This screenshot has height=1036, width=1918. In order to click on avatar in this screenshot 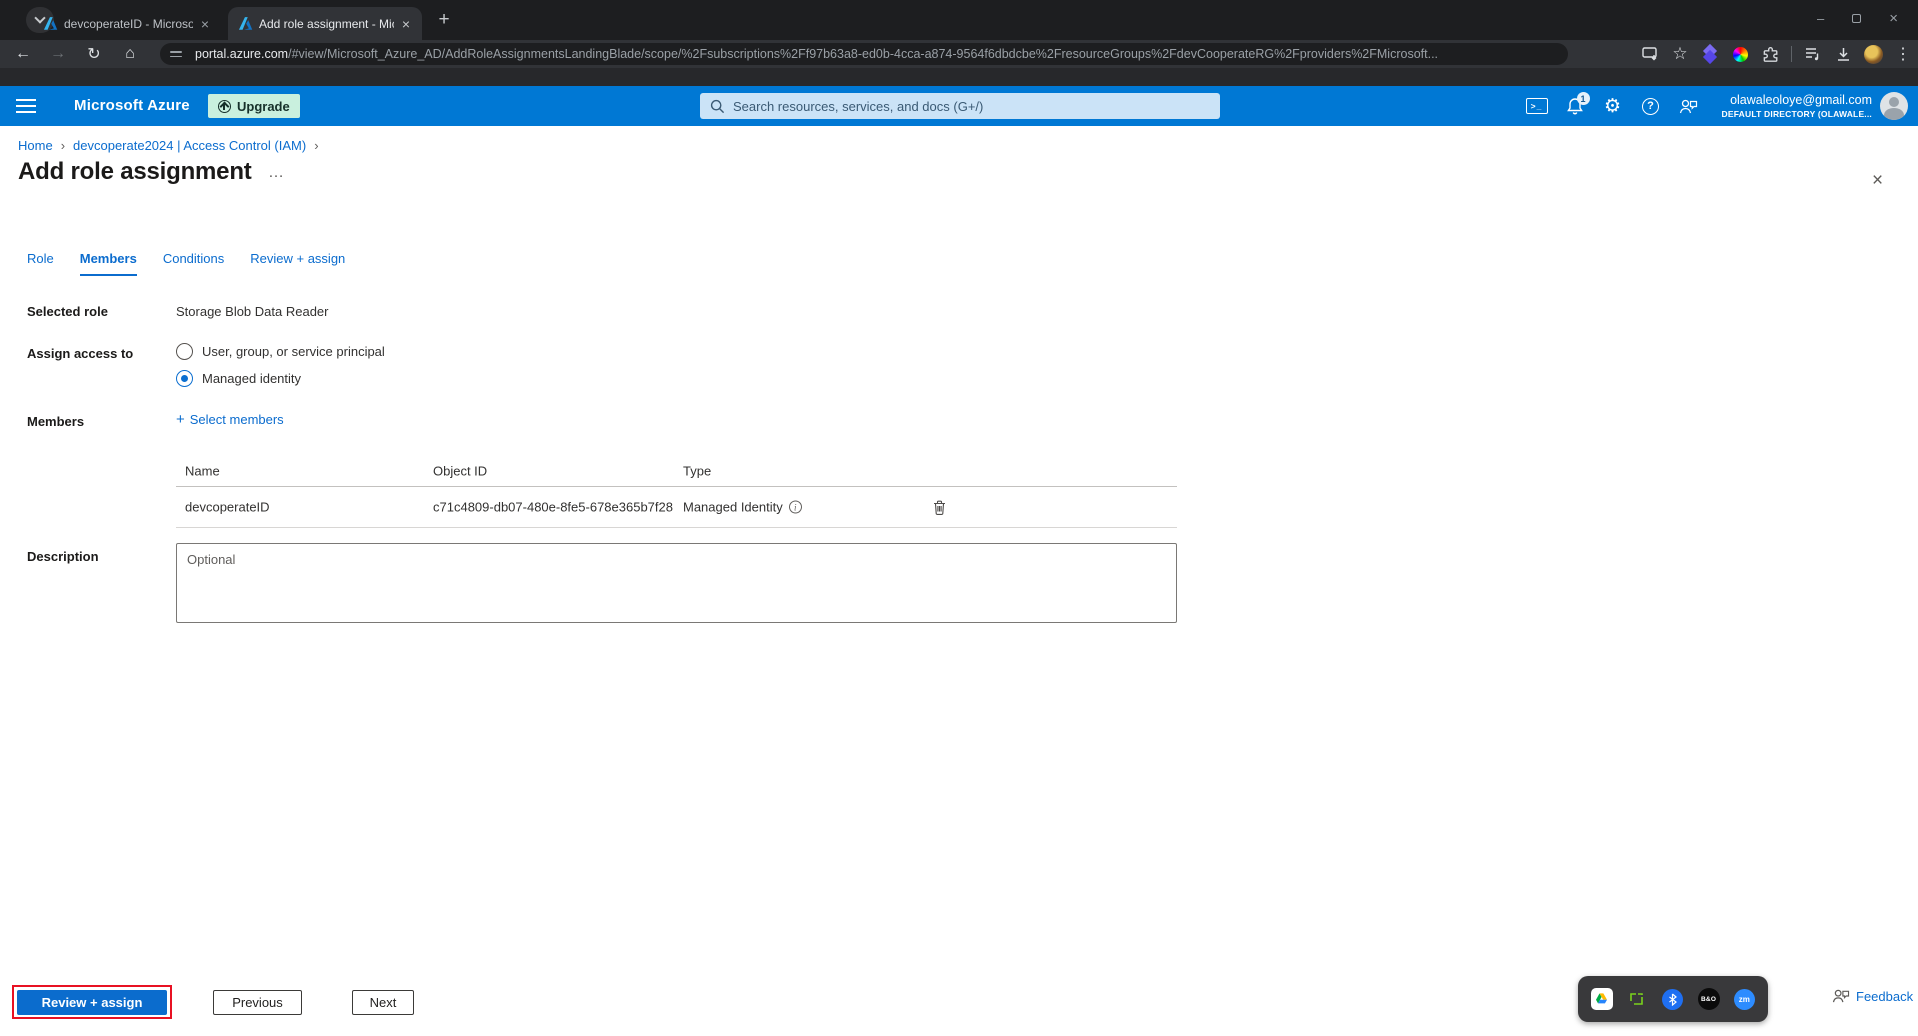, I will do `click(1873, 54)`.